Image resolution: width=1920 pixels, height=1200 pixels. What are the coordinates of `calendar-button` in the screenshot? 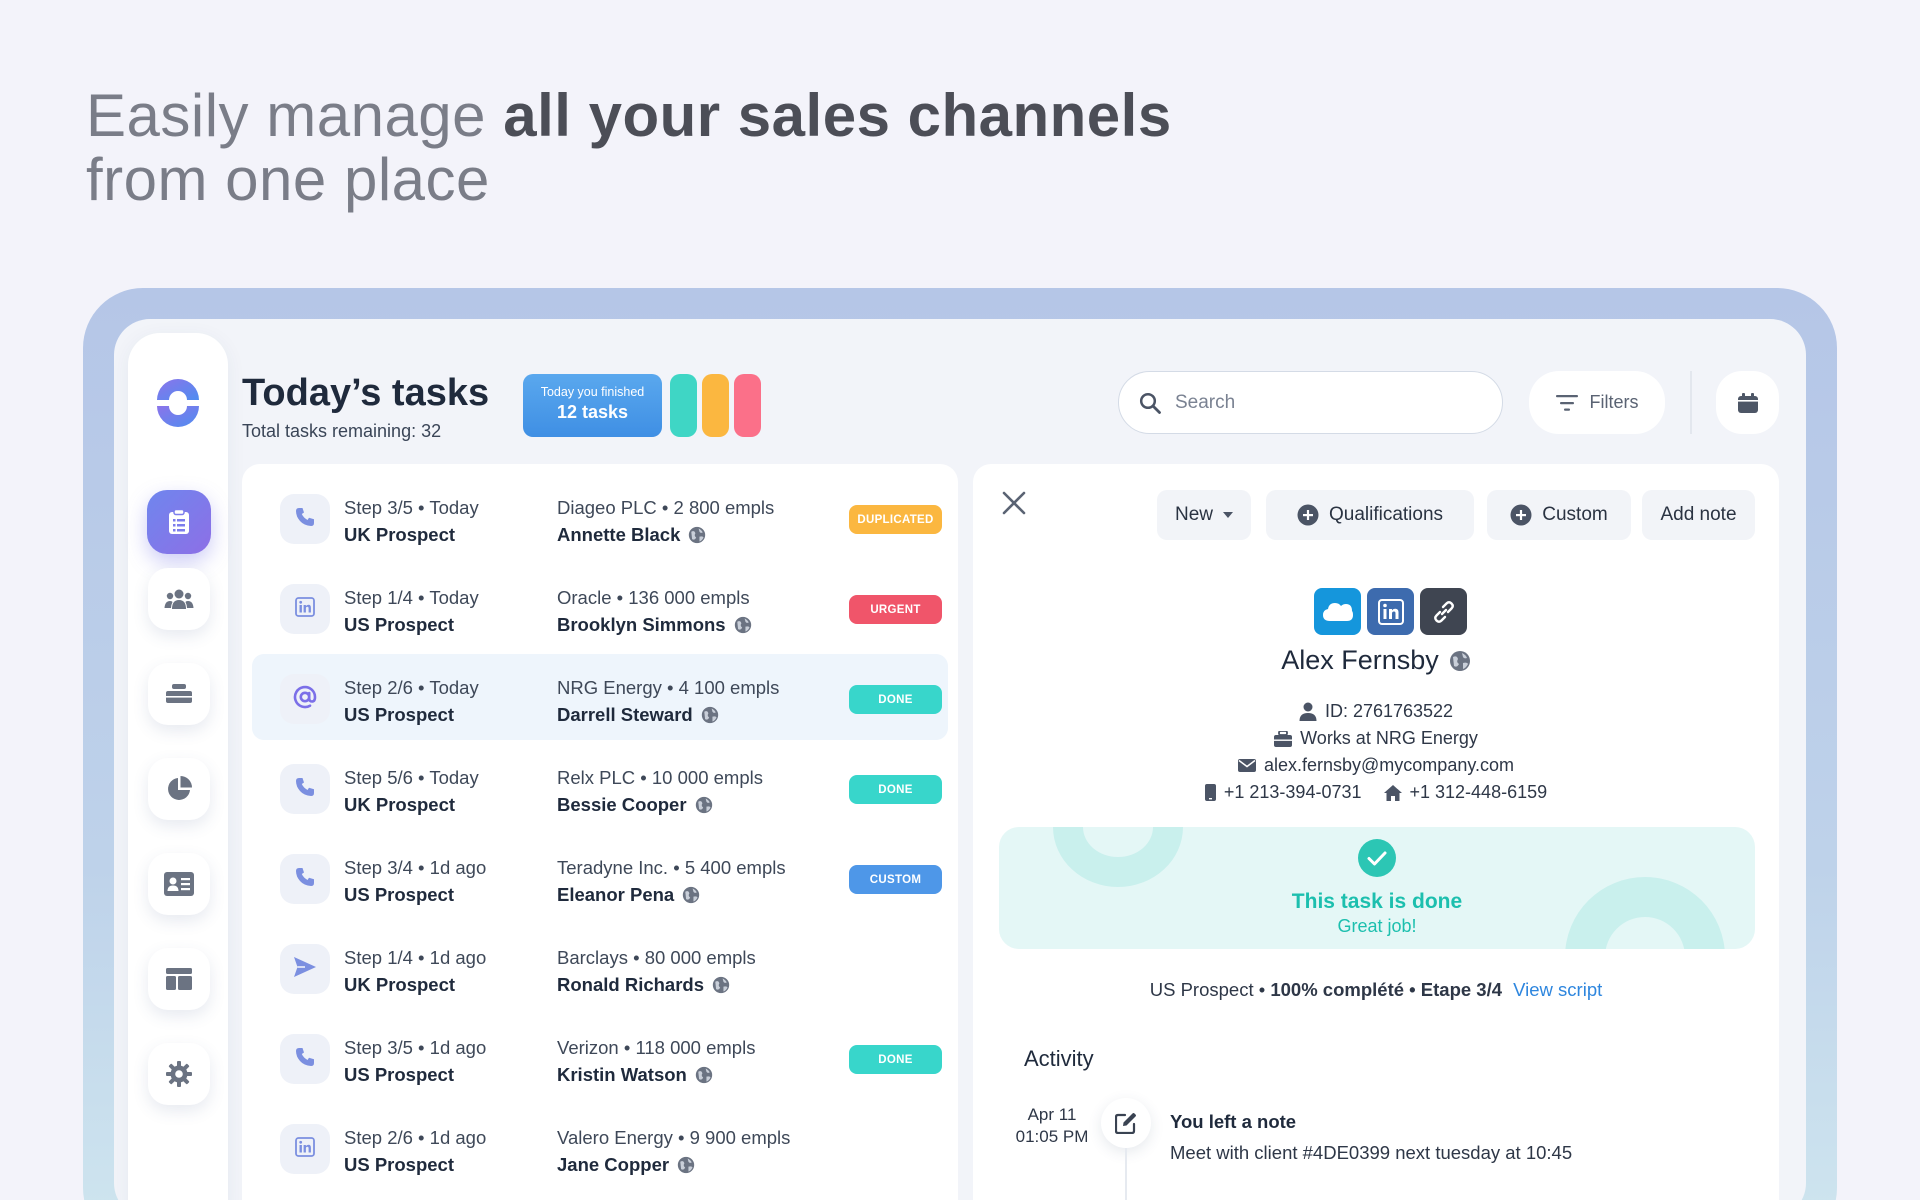 It's located at (1747, 402).